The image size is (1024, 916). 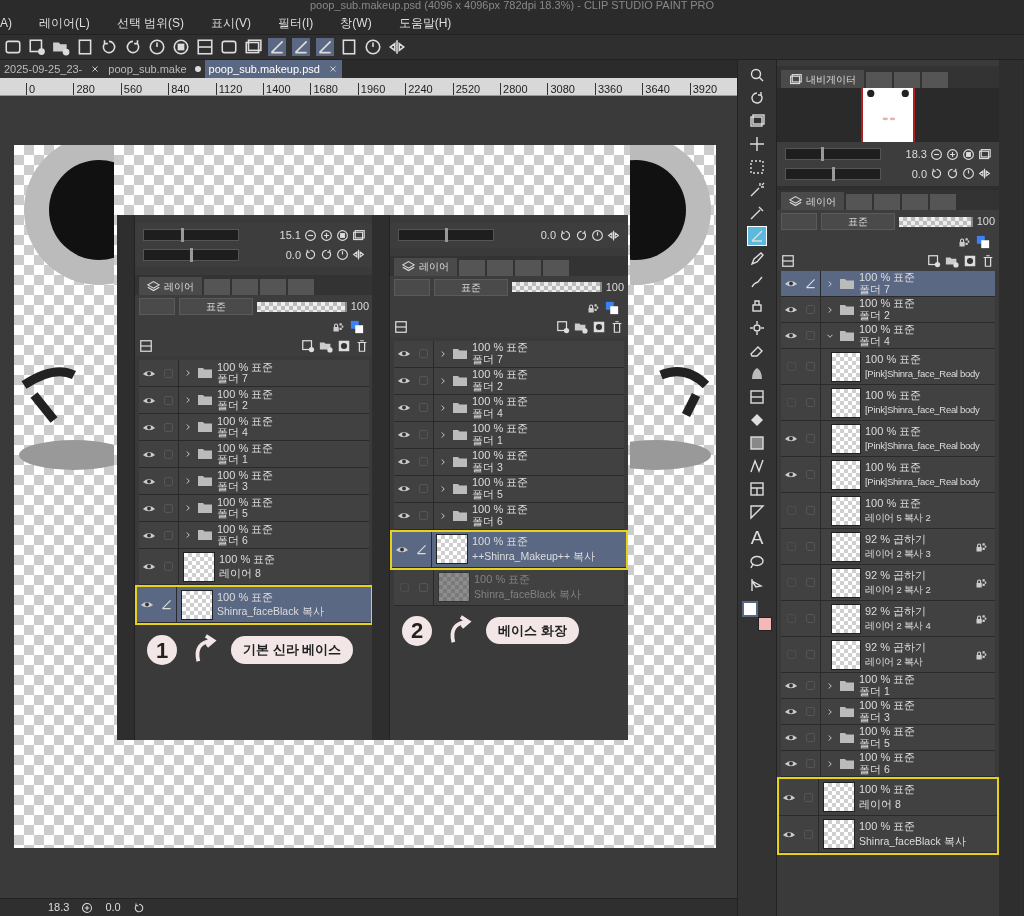 What do you see at coordinates (37, 47) in the screenshot?
I see `new-file-icon` at bounding box center [37, 47].